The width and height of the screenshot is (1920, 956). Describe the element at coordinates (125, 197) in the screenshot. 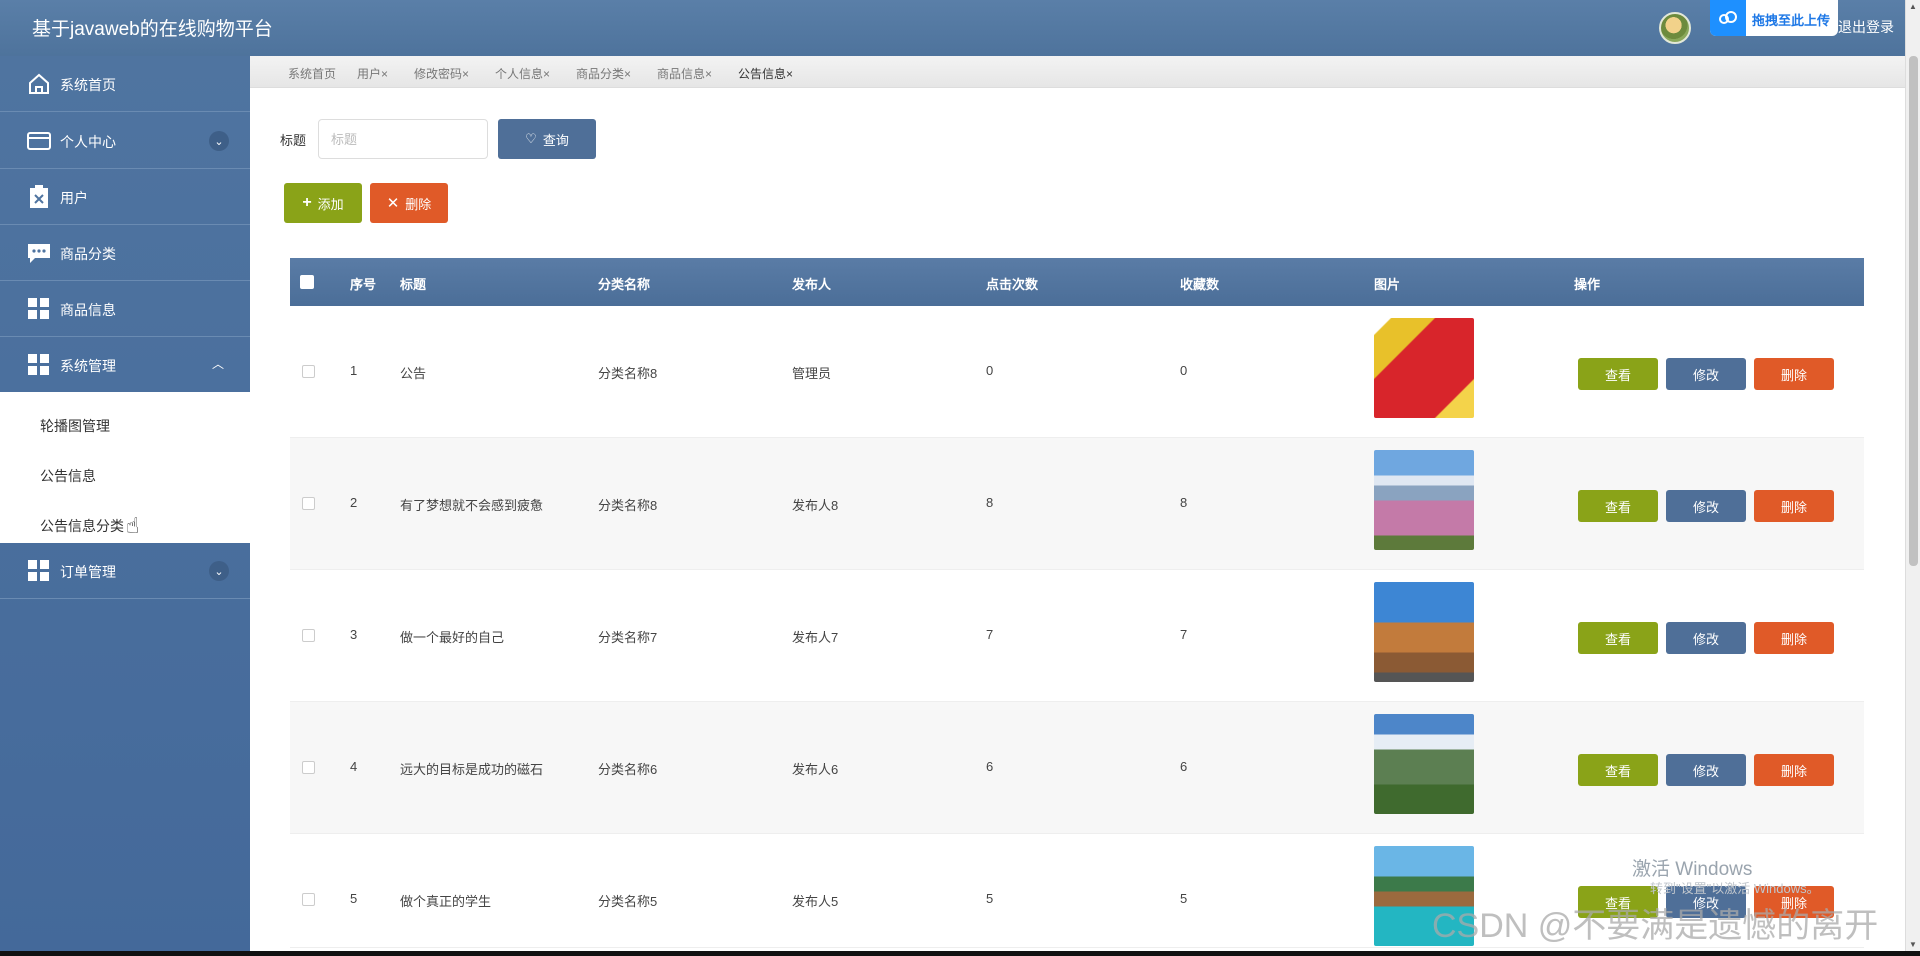

I see `sidebar-item-users: 用户` at that location.